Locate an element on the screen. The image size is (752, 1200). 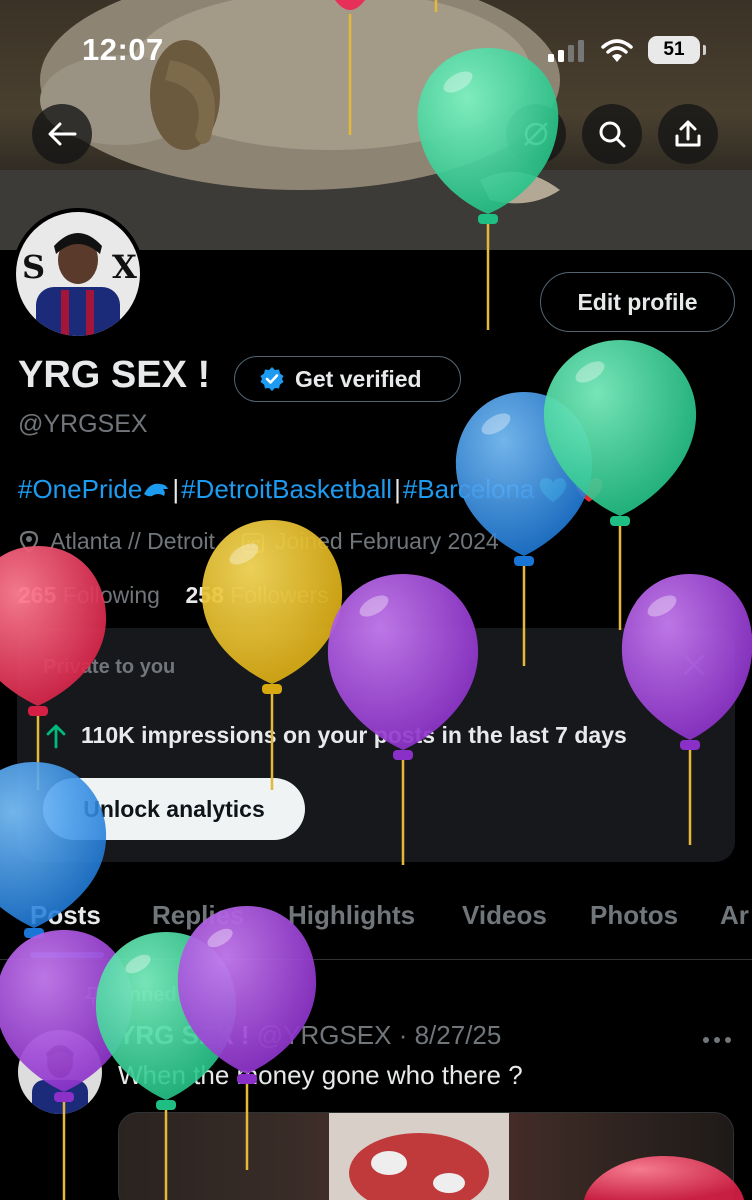
grok-icon is located at coordinates (536, 134).